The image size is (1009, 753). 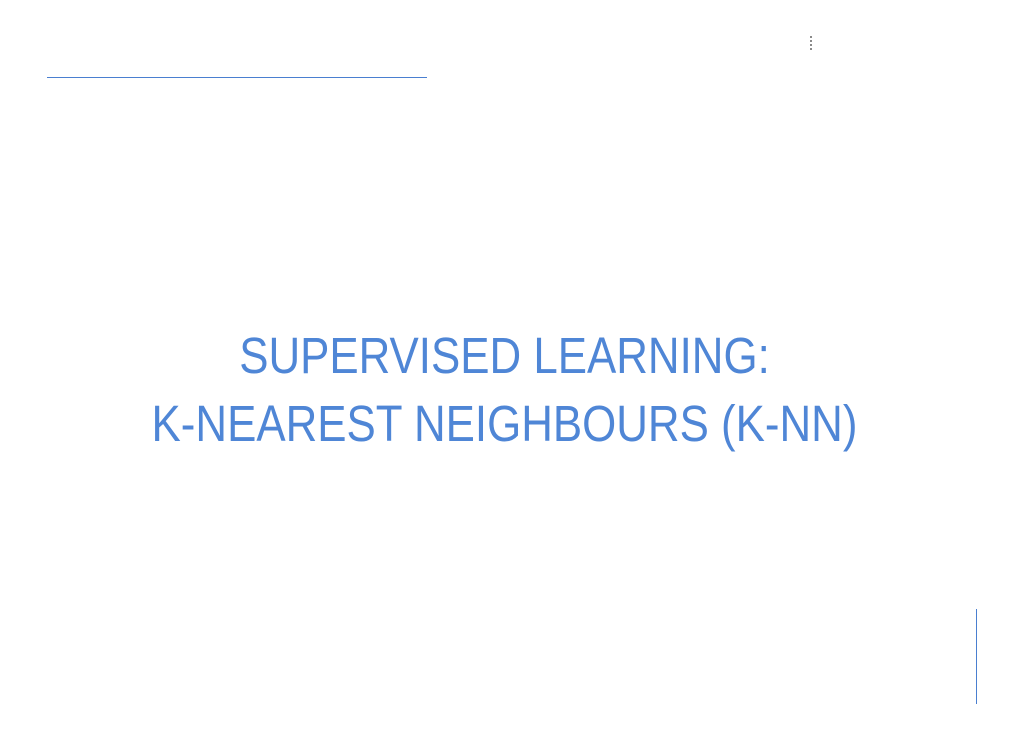 What do you see at coordinates (237, 77) in the screenshot?
I see `top-rule` at bounding box center [237, 77].